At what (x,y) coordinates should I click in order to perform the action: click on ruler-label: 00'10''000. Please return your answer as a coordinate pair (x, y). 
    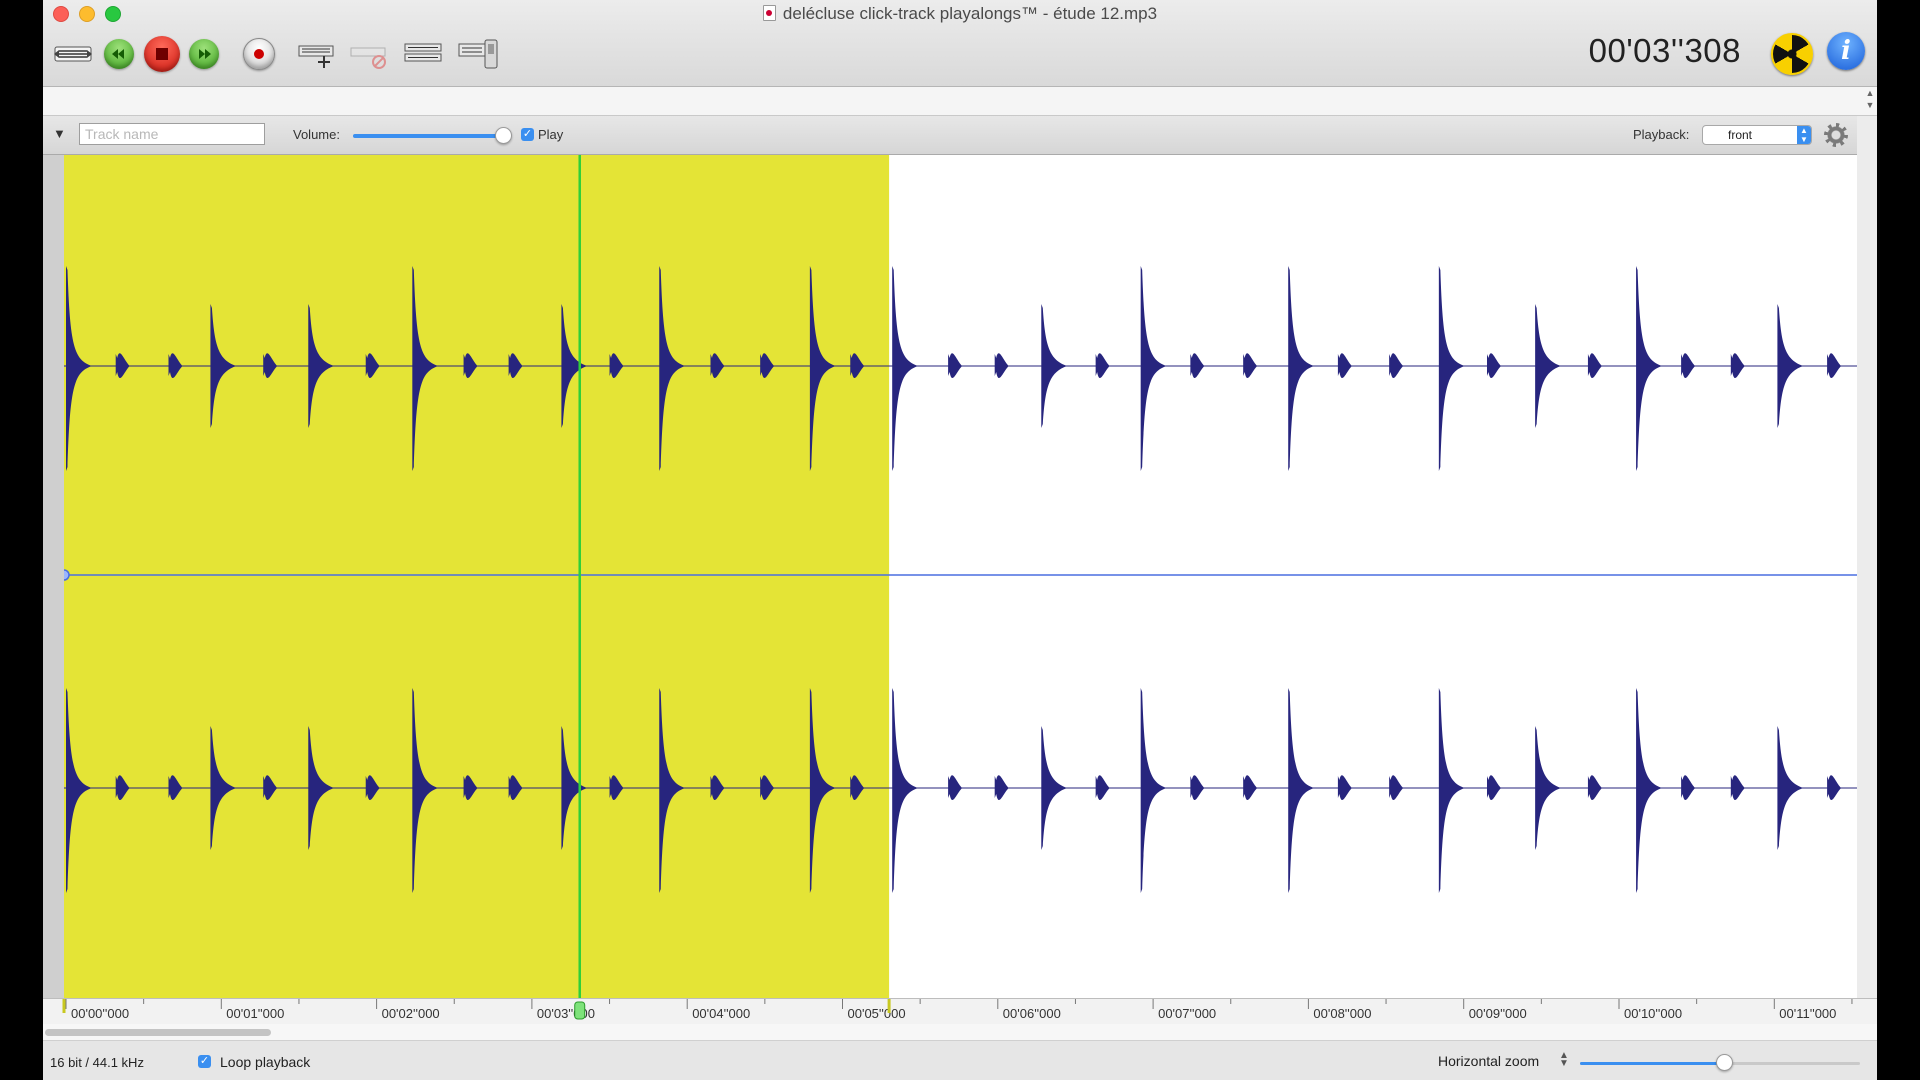
    Looking at the image, I should click on (1653, 1013).